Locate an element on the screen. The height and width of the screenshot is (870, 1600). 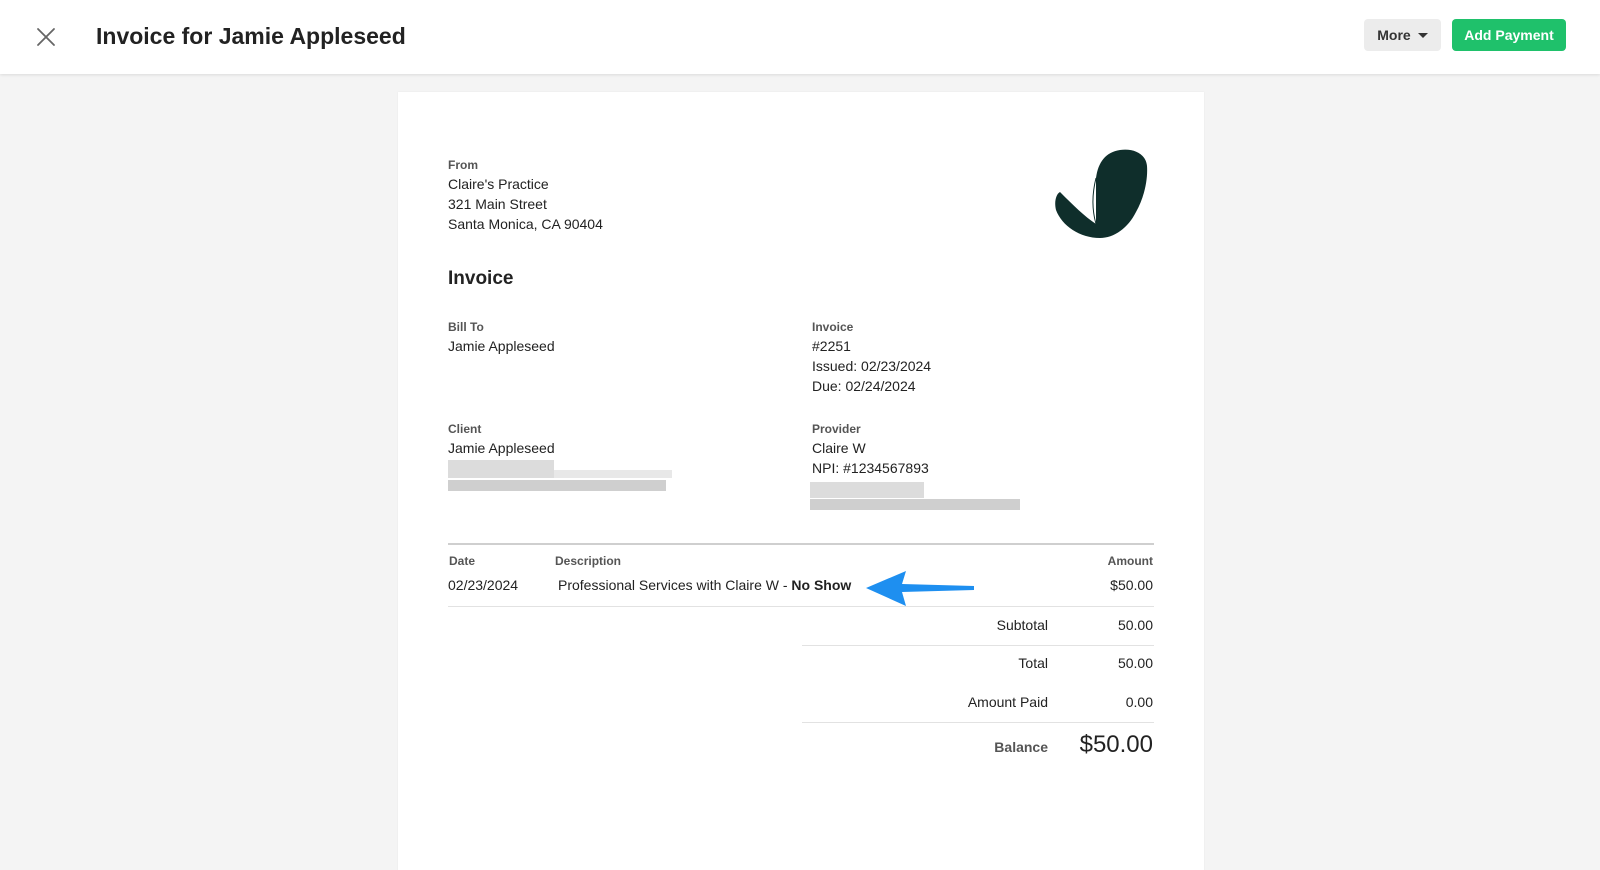
invoice-heading: Invoice is located at coordinates (481, 278).